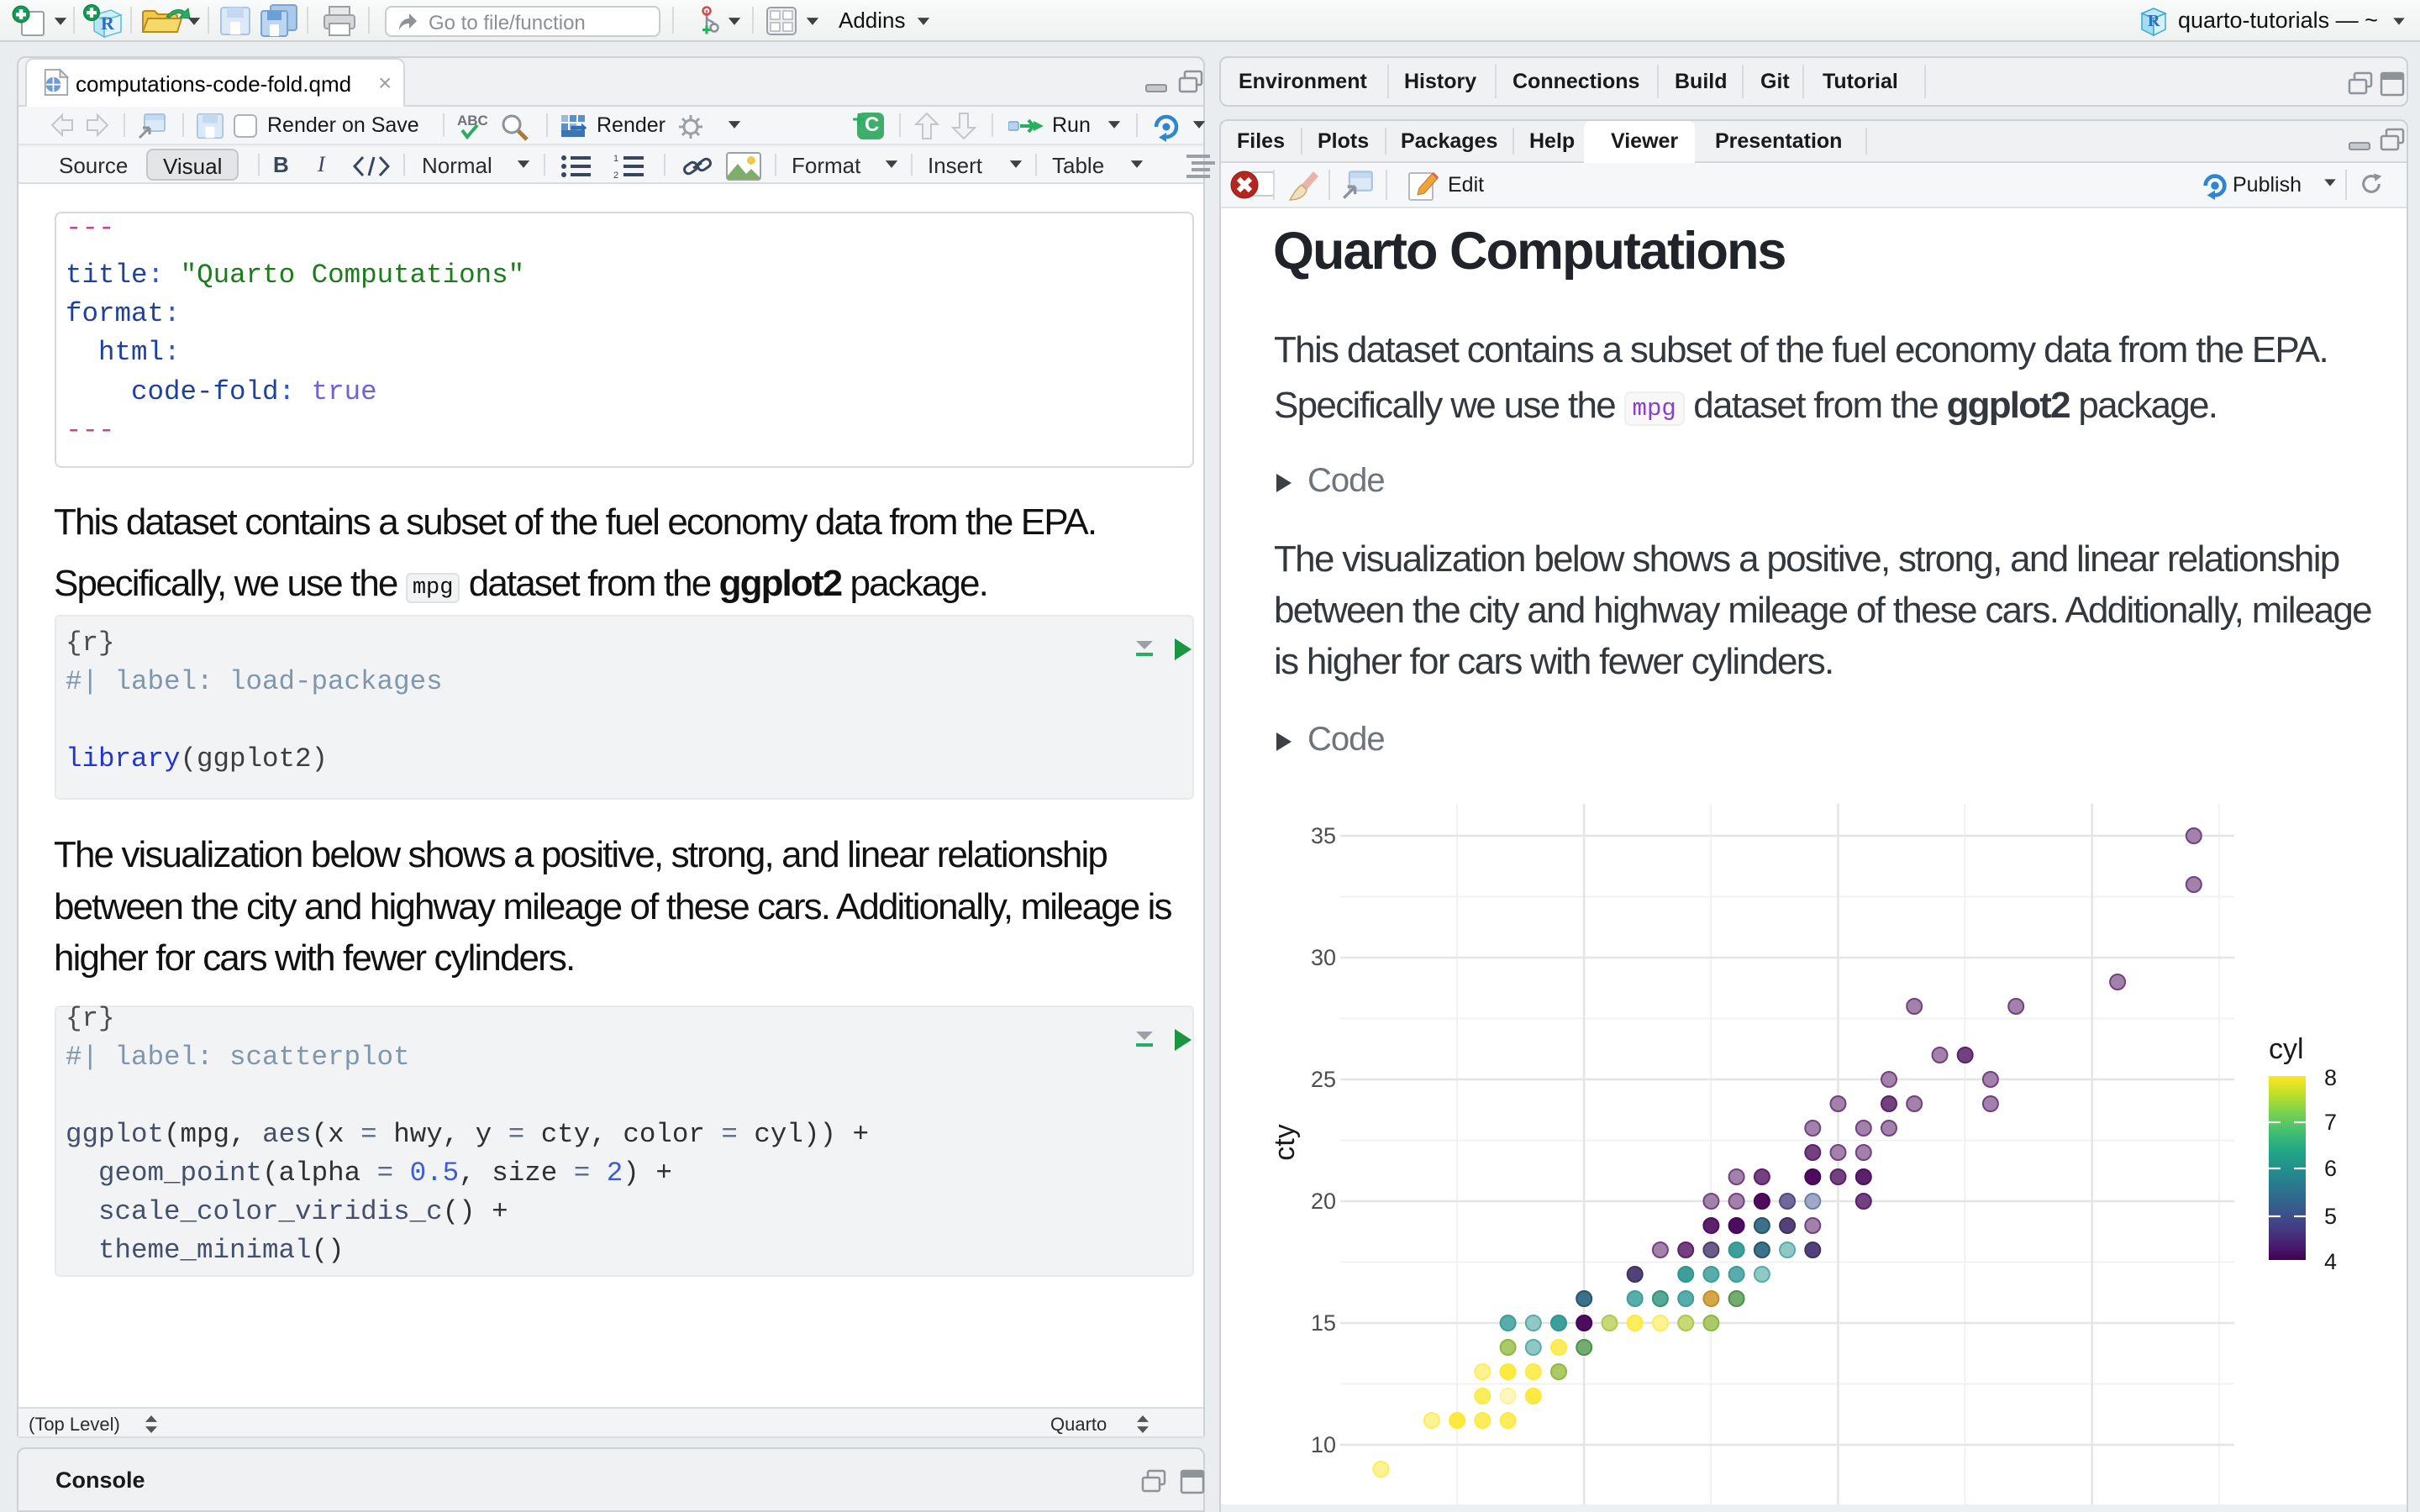  What do you see at coordinates (472, 121) in the screenshot?
I see `svg-text: ABC` at bounding box center [472, 121].